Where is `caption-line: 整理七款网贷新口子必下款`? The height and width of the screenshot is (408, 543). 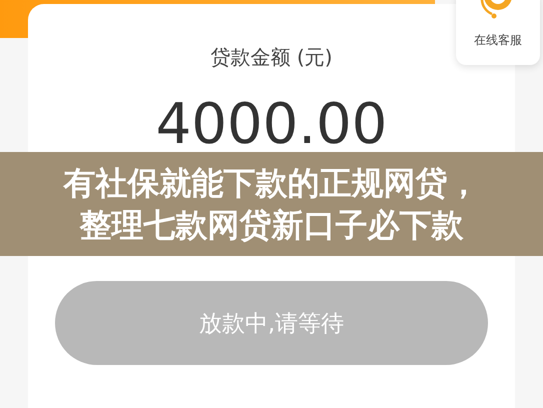 caption-line: 整理七款网贷新口子必下款 is located at coordinates (272, 225).